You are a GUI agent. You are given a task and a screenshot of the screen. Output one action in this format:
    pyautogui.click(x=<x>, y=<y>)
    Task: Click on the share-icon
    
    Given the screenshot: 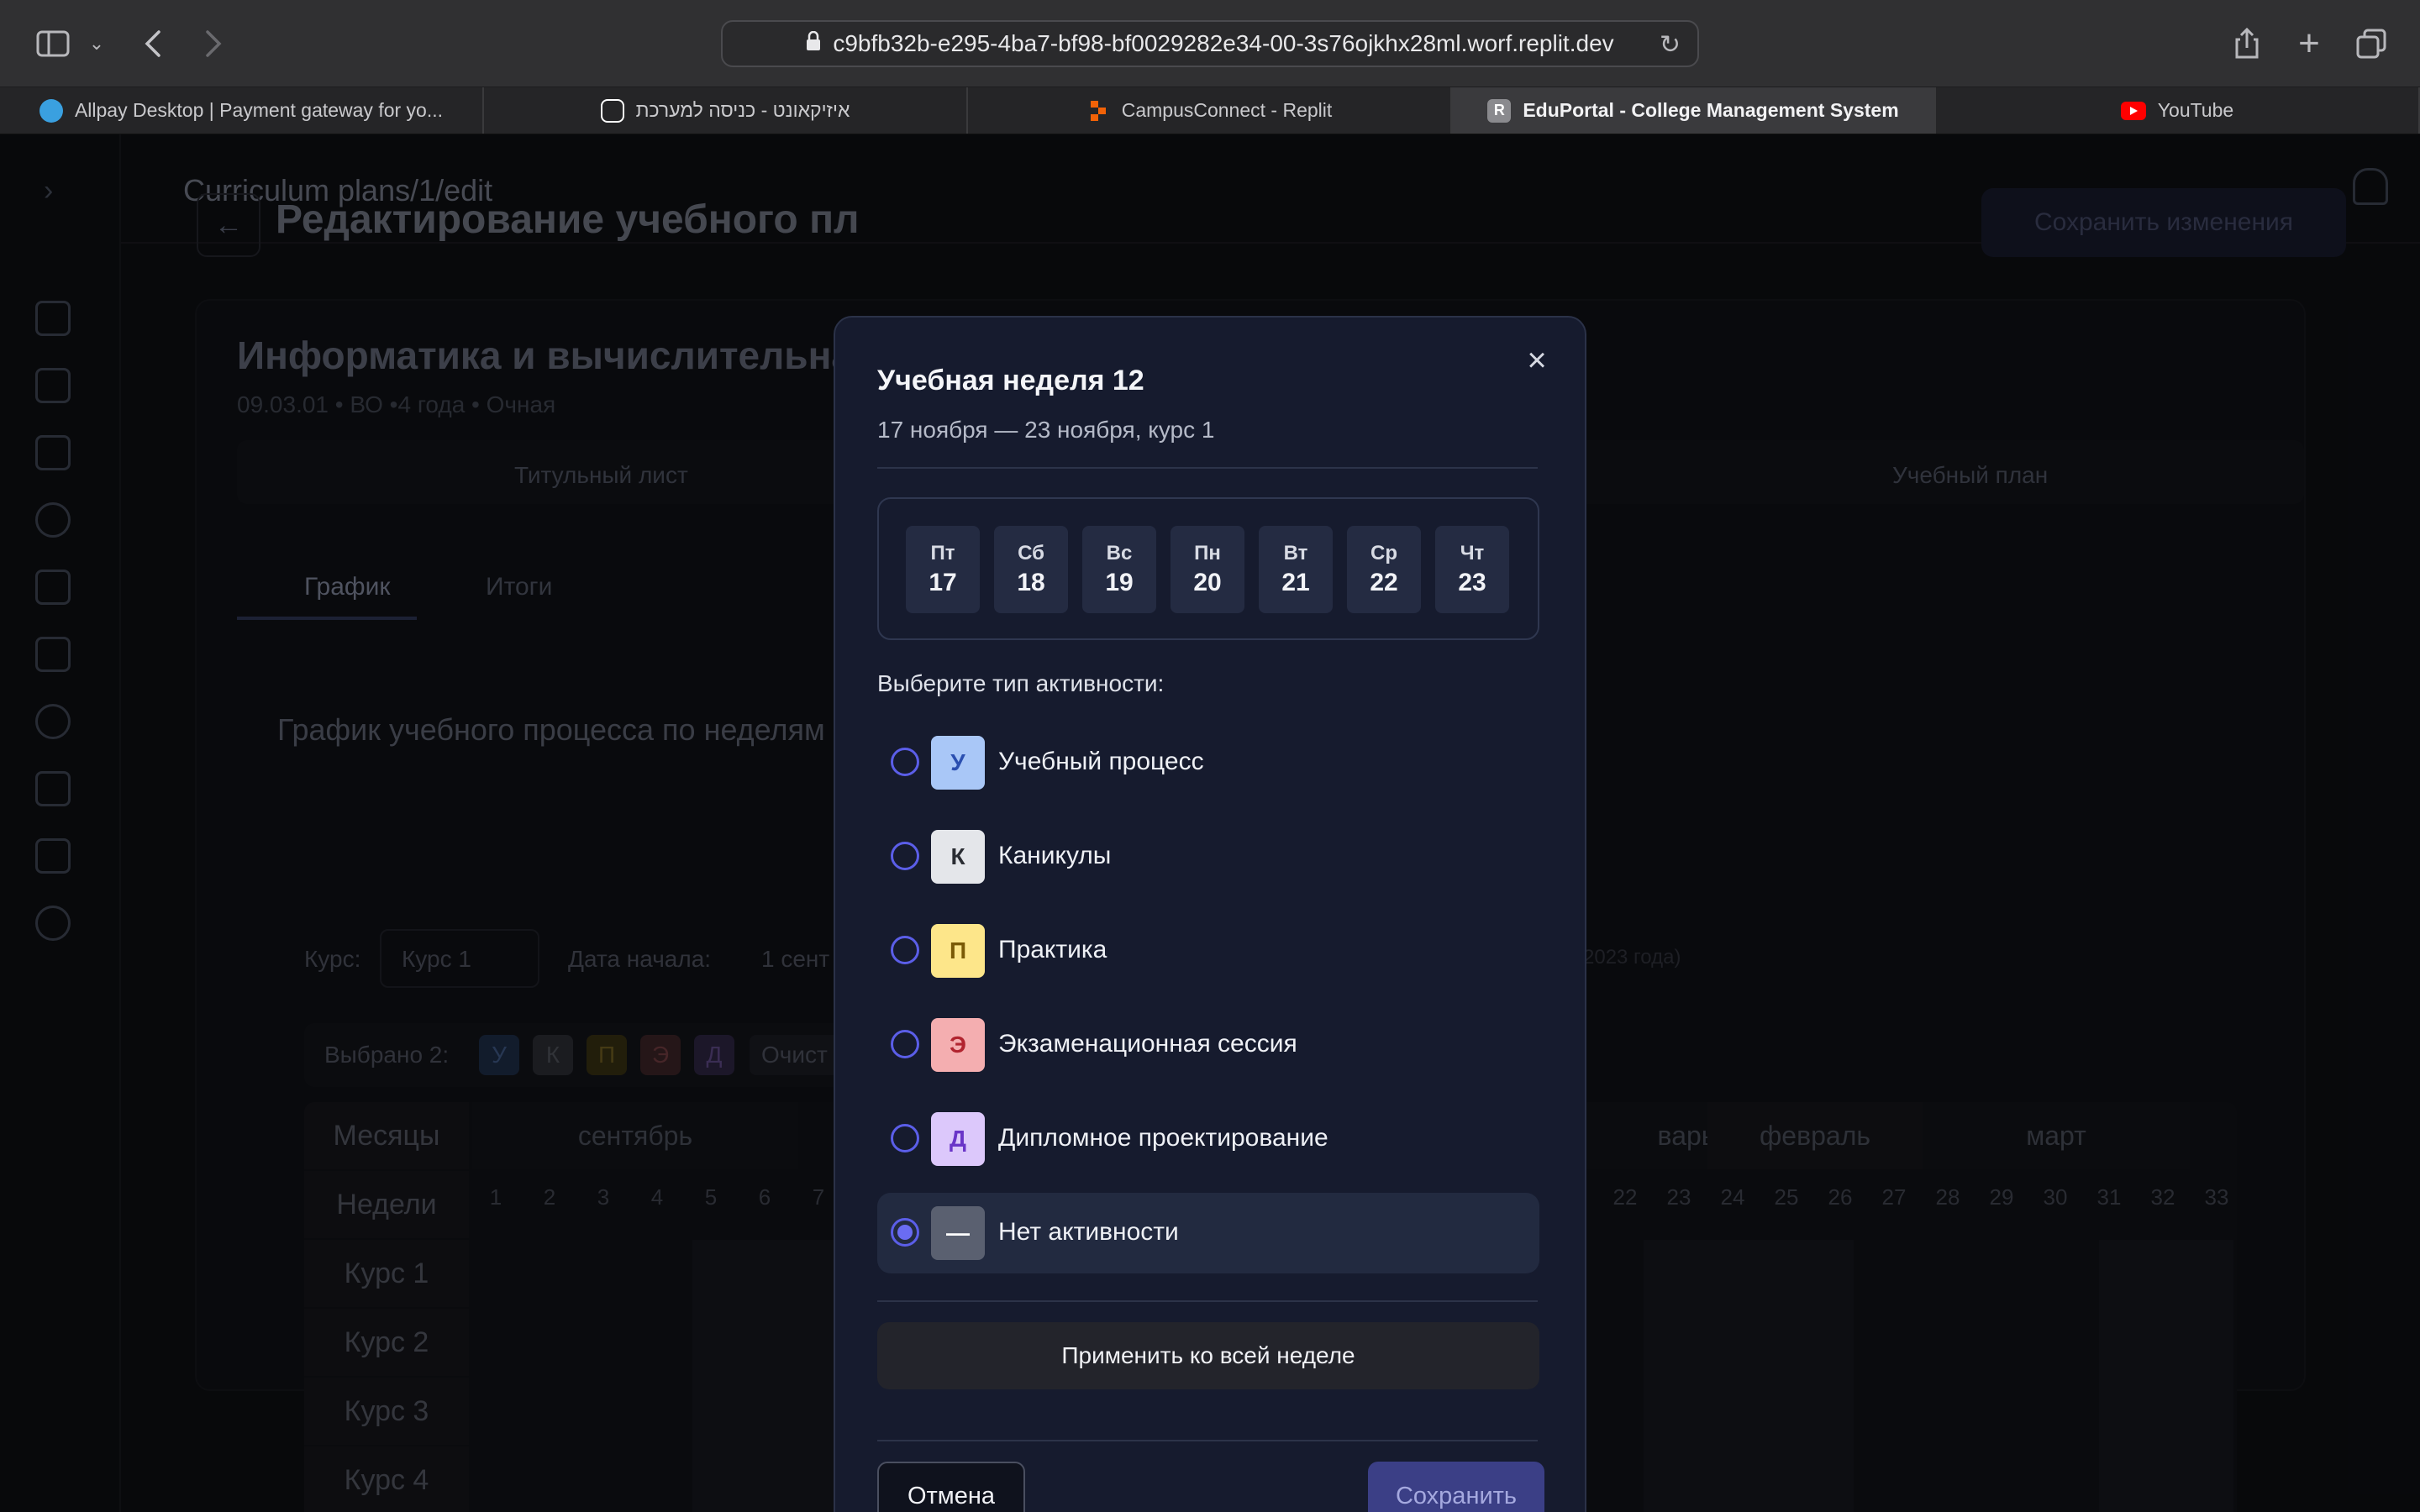 What is the action you would take?
    pyautogui.click(x=2247, y=44)
    